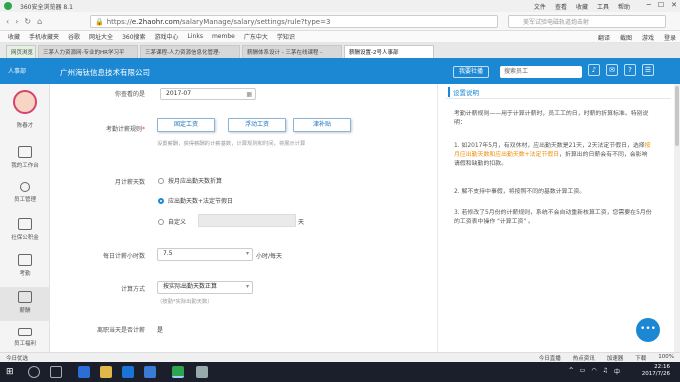 The height and width of the screenshot is (382, 680). I want to click on menu-favorites: 收藏, so click(582, 6).